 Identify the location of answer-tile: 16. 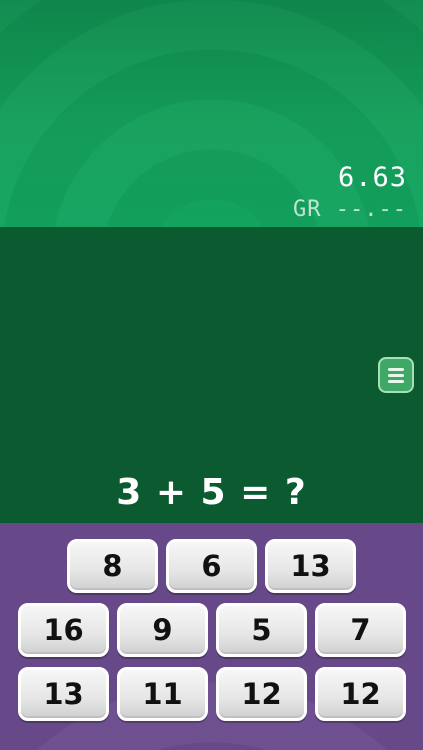
(63, 630).